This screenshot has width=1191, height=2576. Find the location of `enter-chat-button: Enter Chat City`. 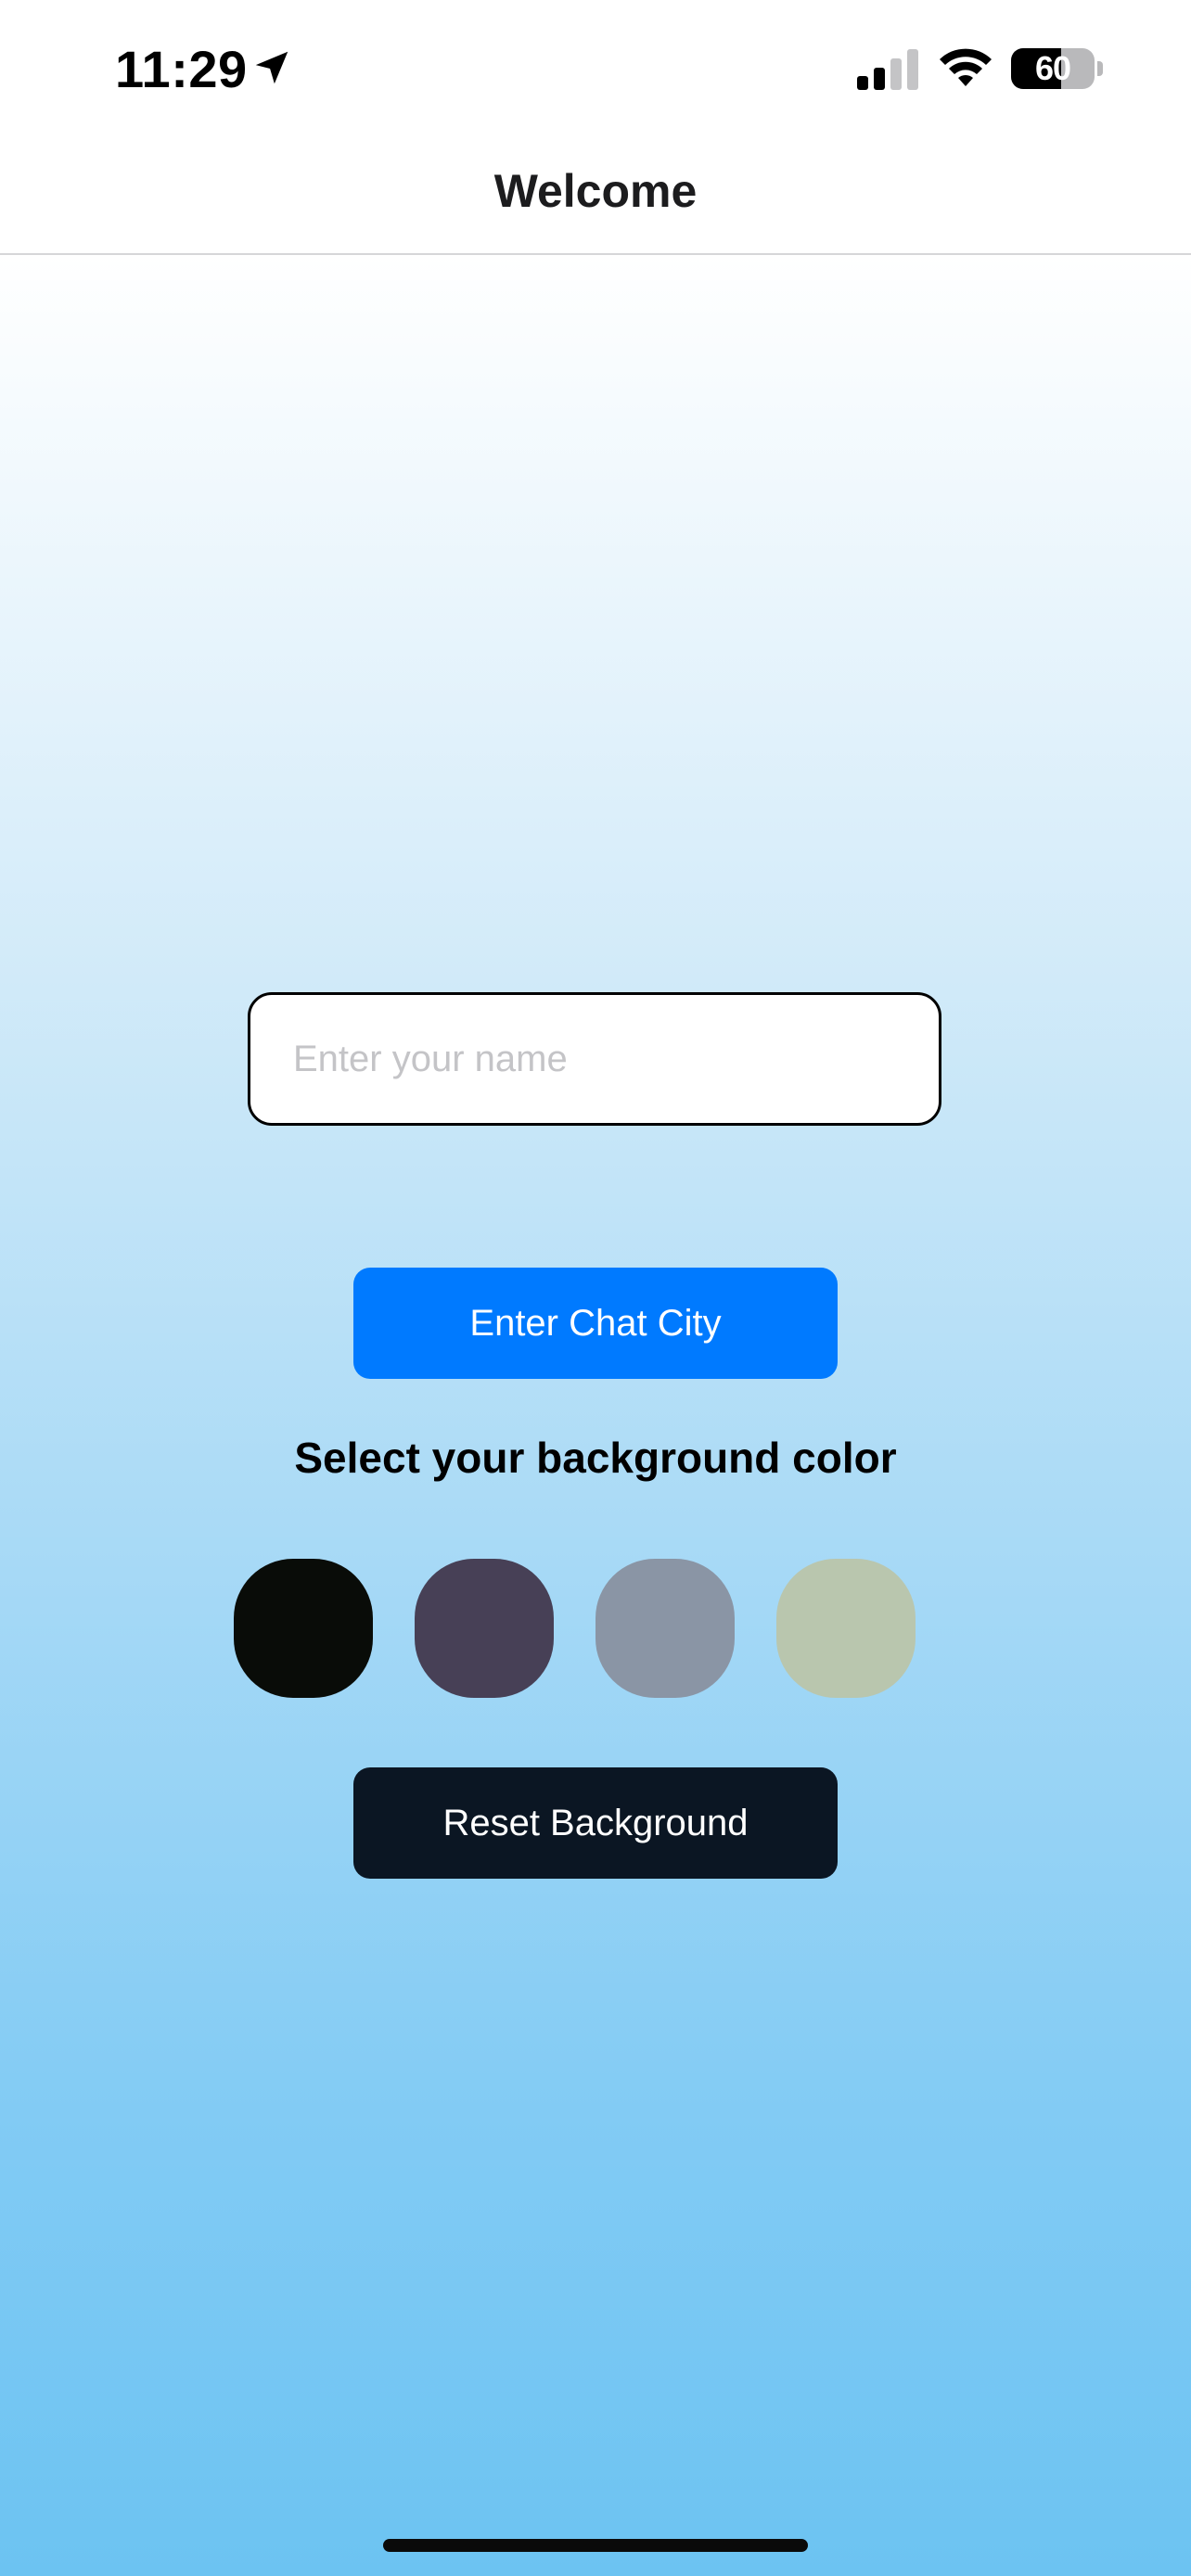

enter-chat-button: Enter Chat City is located at coordinates (595, 1324).